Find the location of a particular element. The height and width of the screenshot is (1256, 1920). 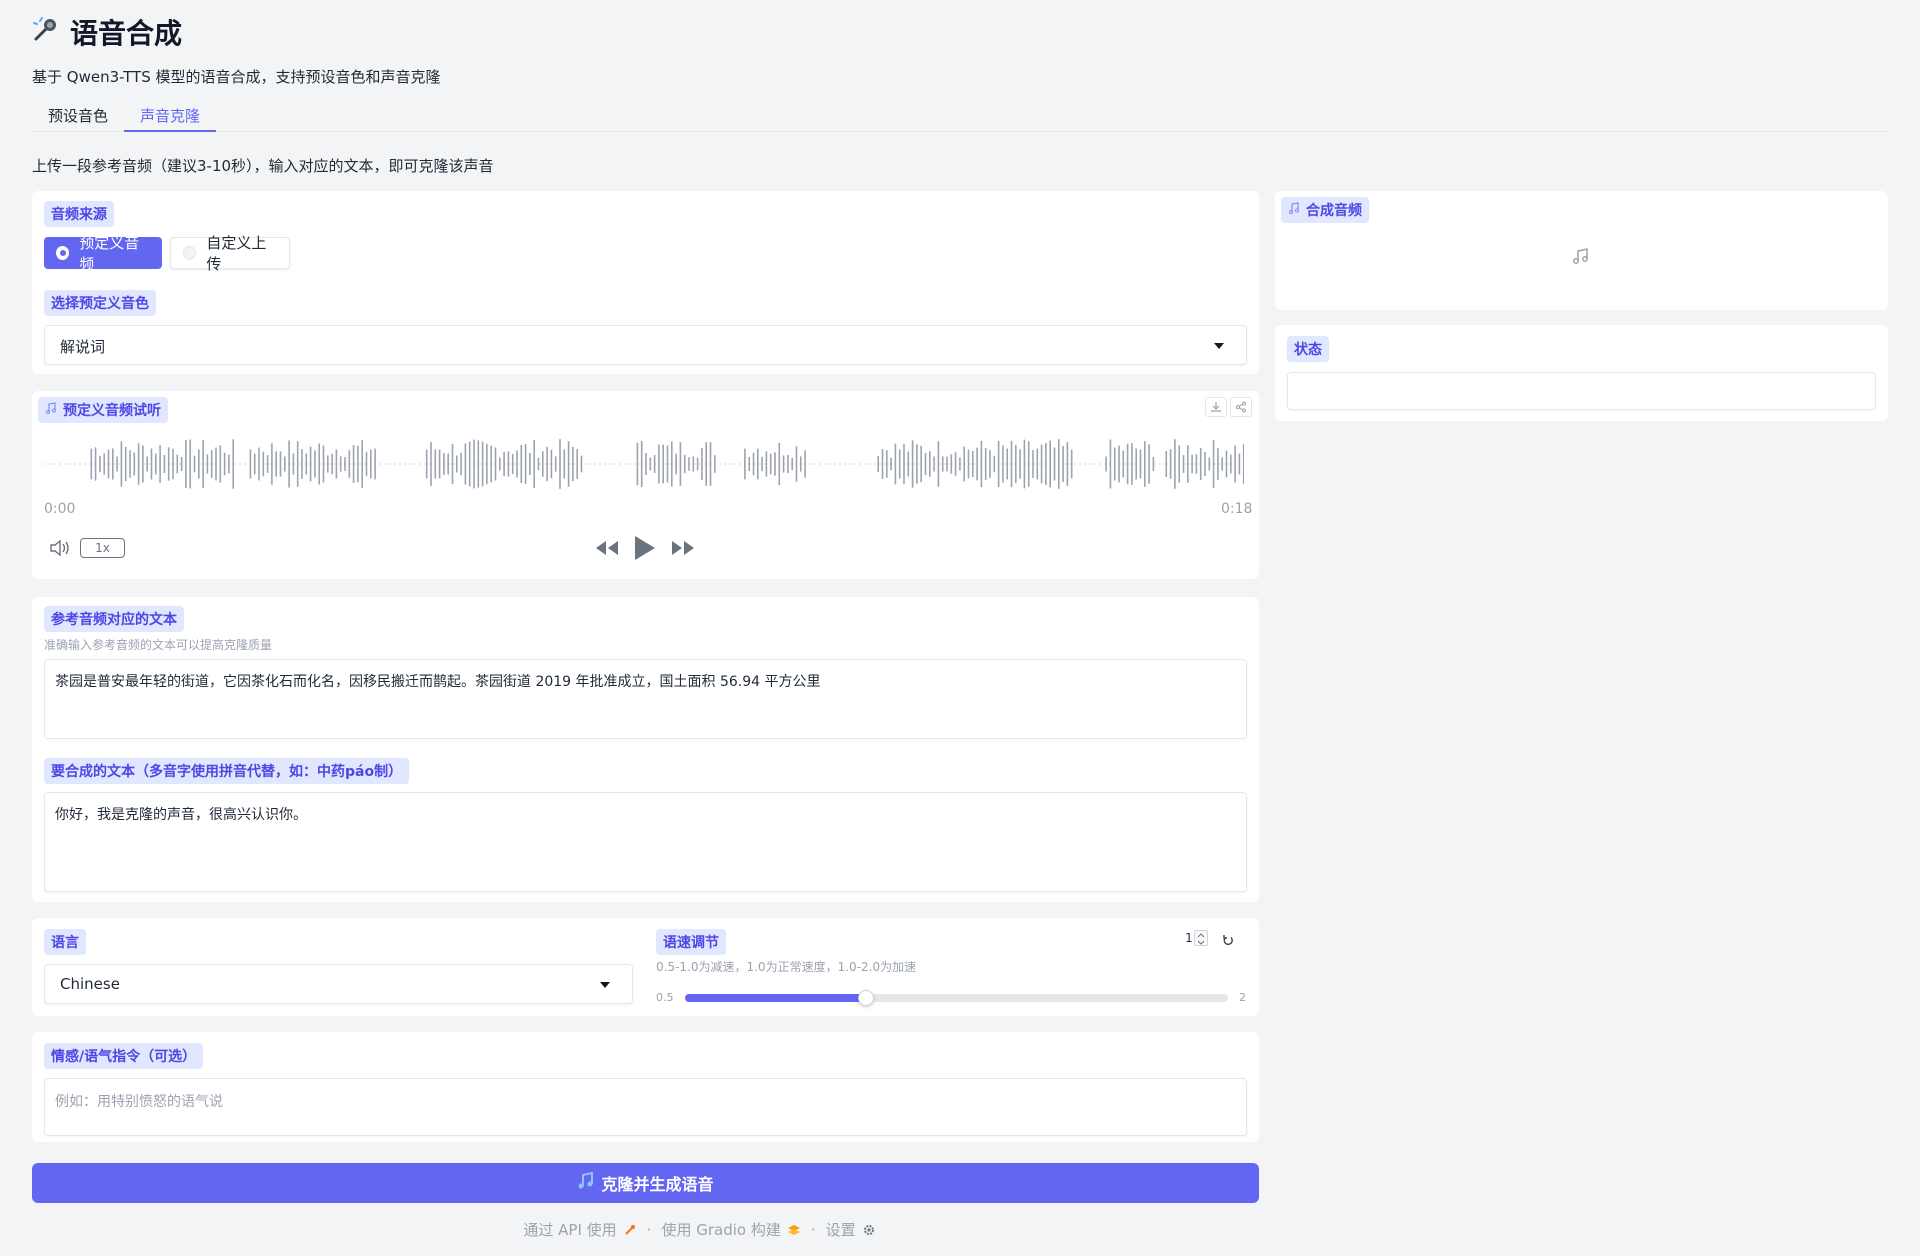

download-icon is located at coordinates (1216, 407).